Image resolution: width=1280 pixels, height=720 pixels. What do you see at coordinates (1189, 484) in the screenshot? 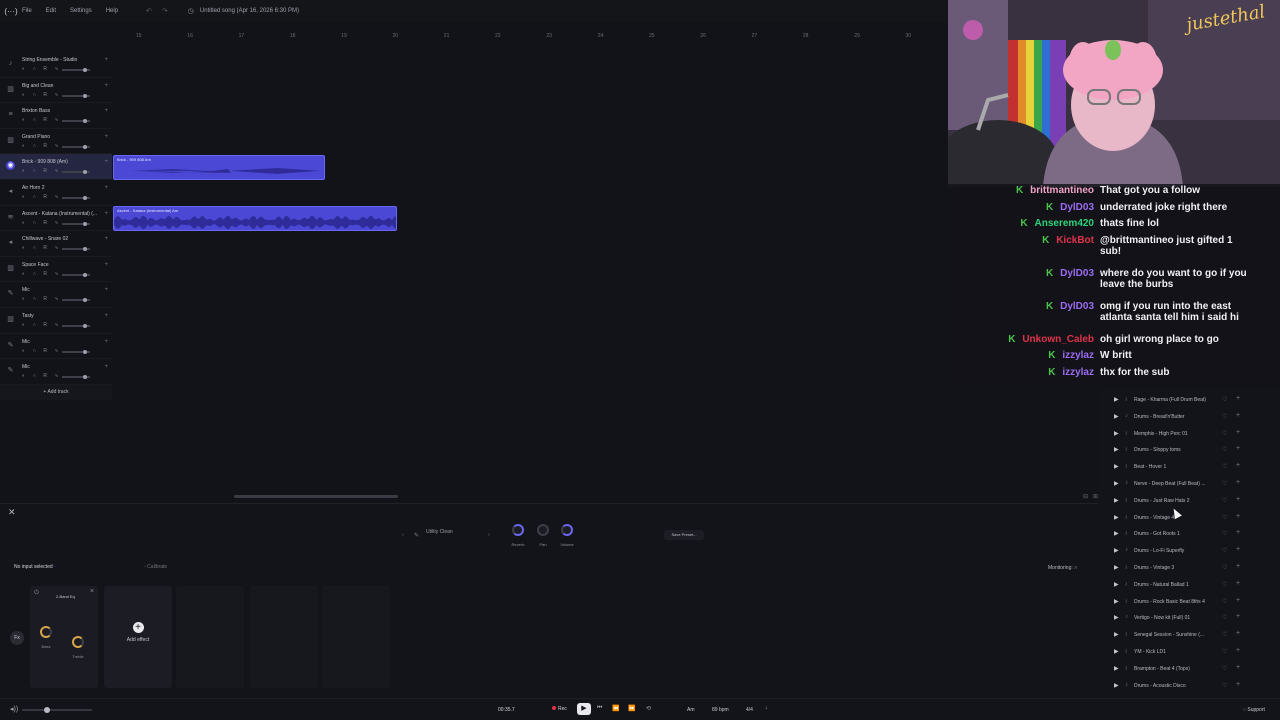
I see `loop-item: ▶ ♪ Nerve - Deep Beat (Full Beat) ... ♡ +` at bounding box center [1189, 484].